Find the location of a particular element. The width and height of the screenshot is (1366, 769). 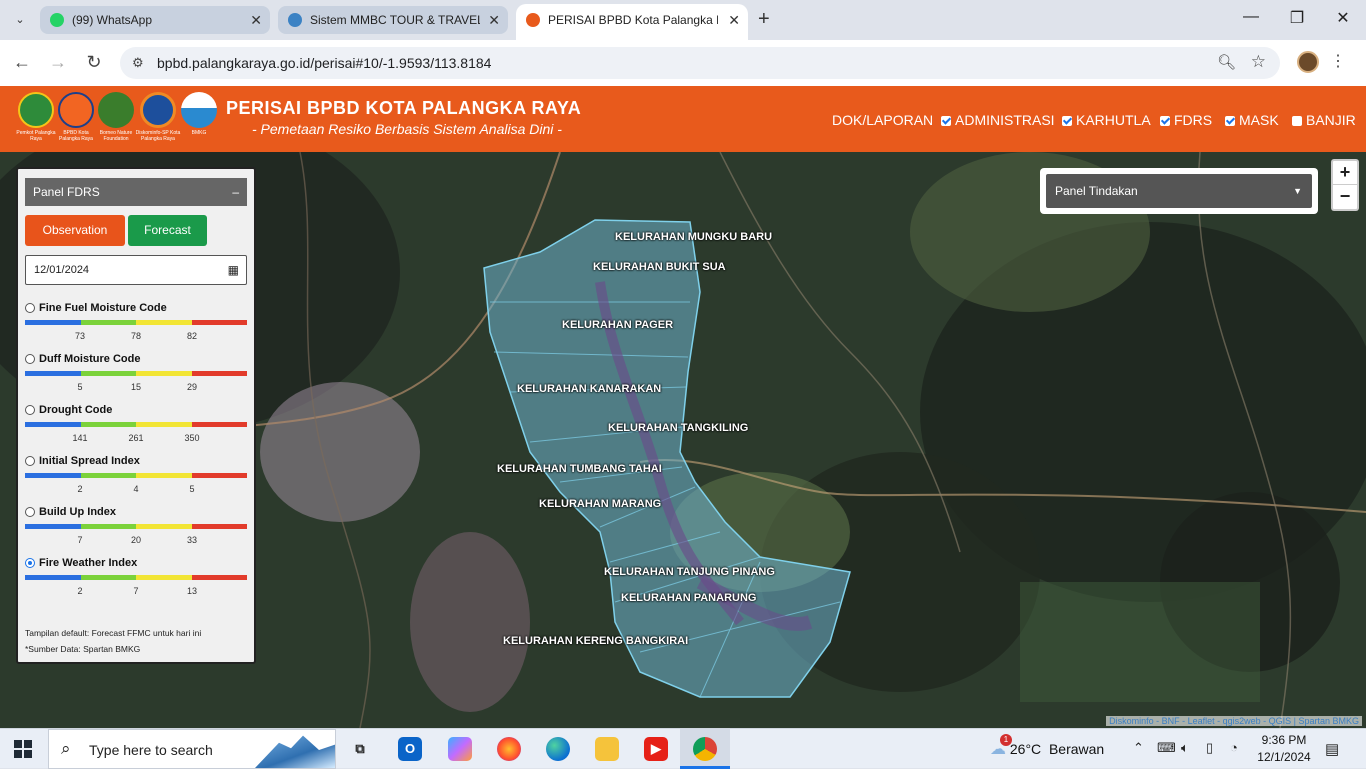

task-view-icon: ⧉ is located at coordinates (360, 749).